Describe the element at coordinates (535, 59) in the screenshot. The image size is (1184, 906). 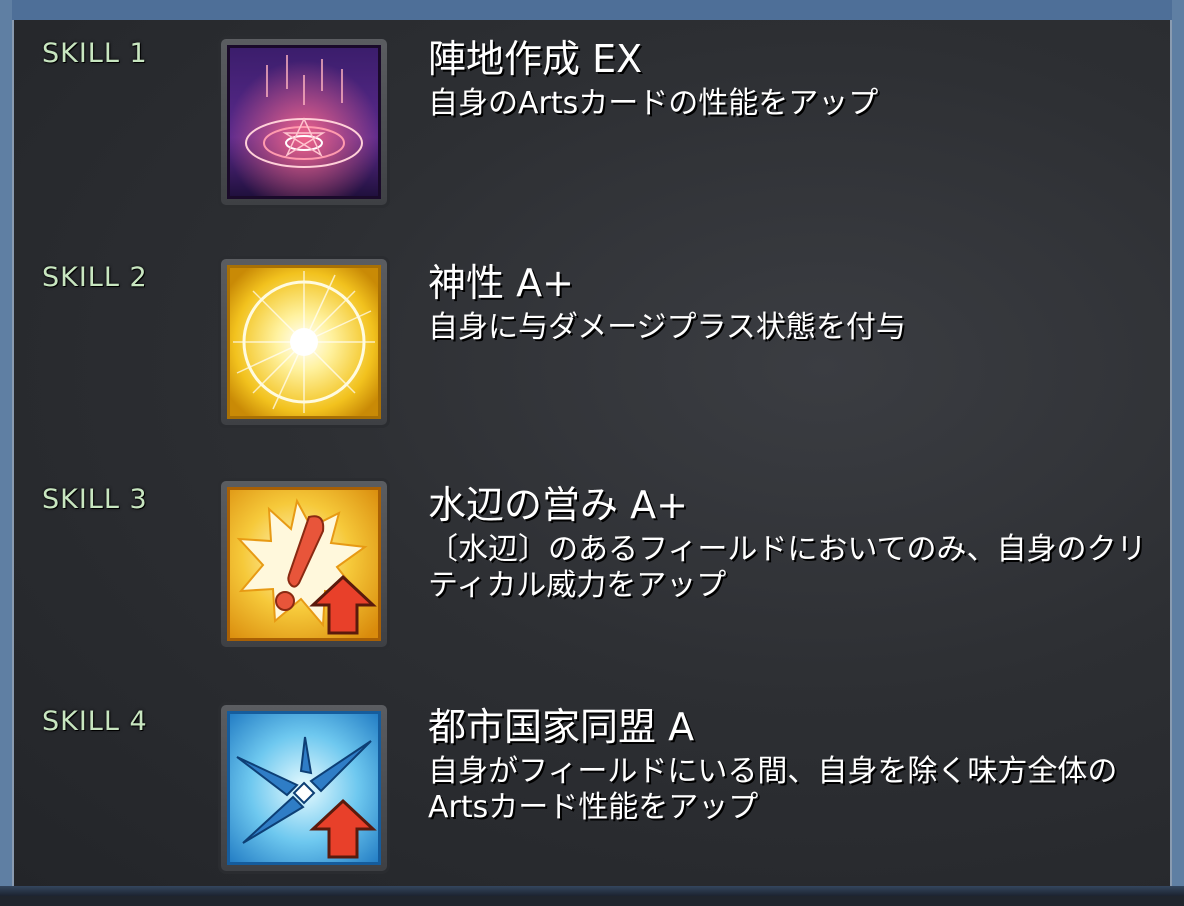
I see `skill-name: 陣地作成 EX` at that location.